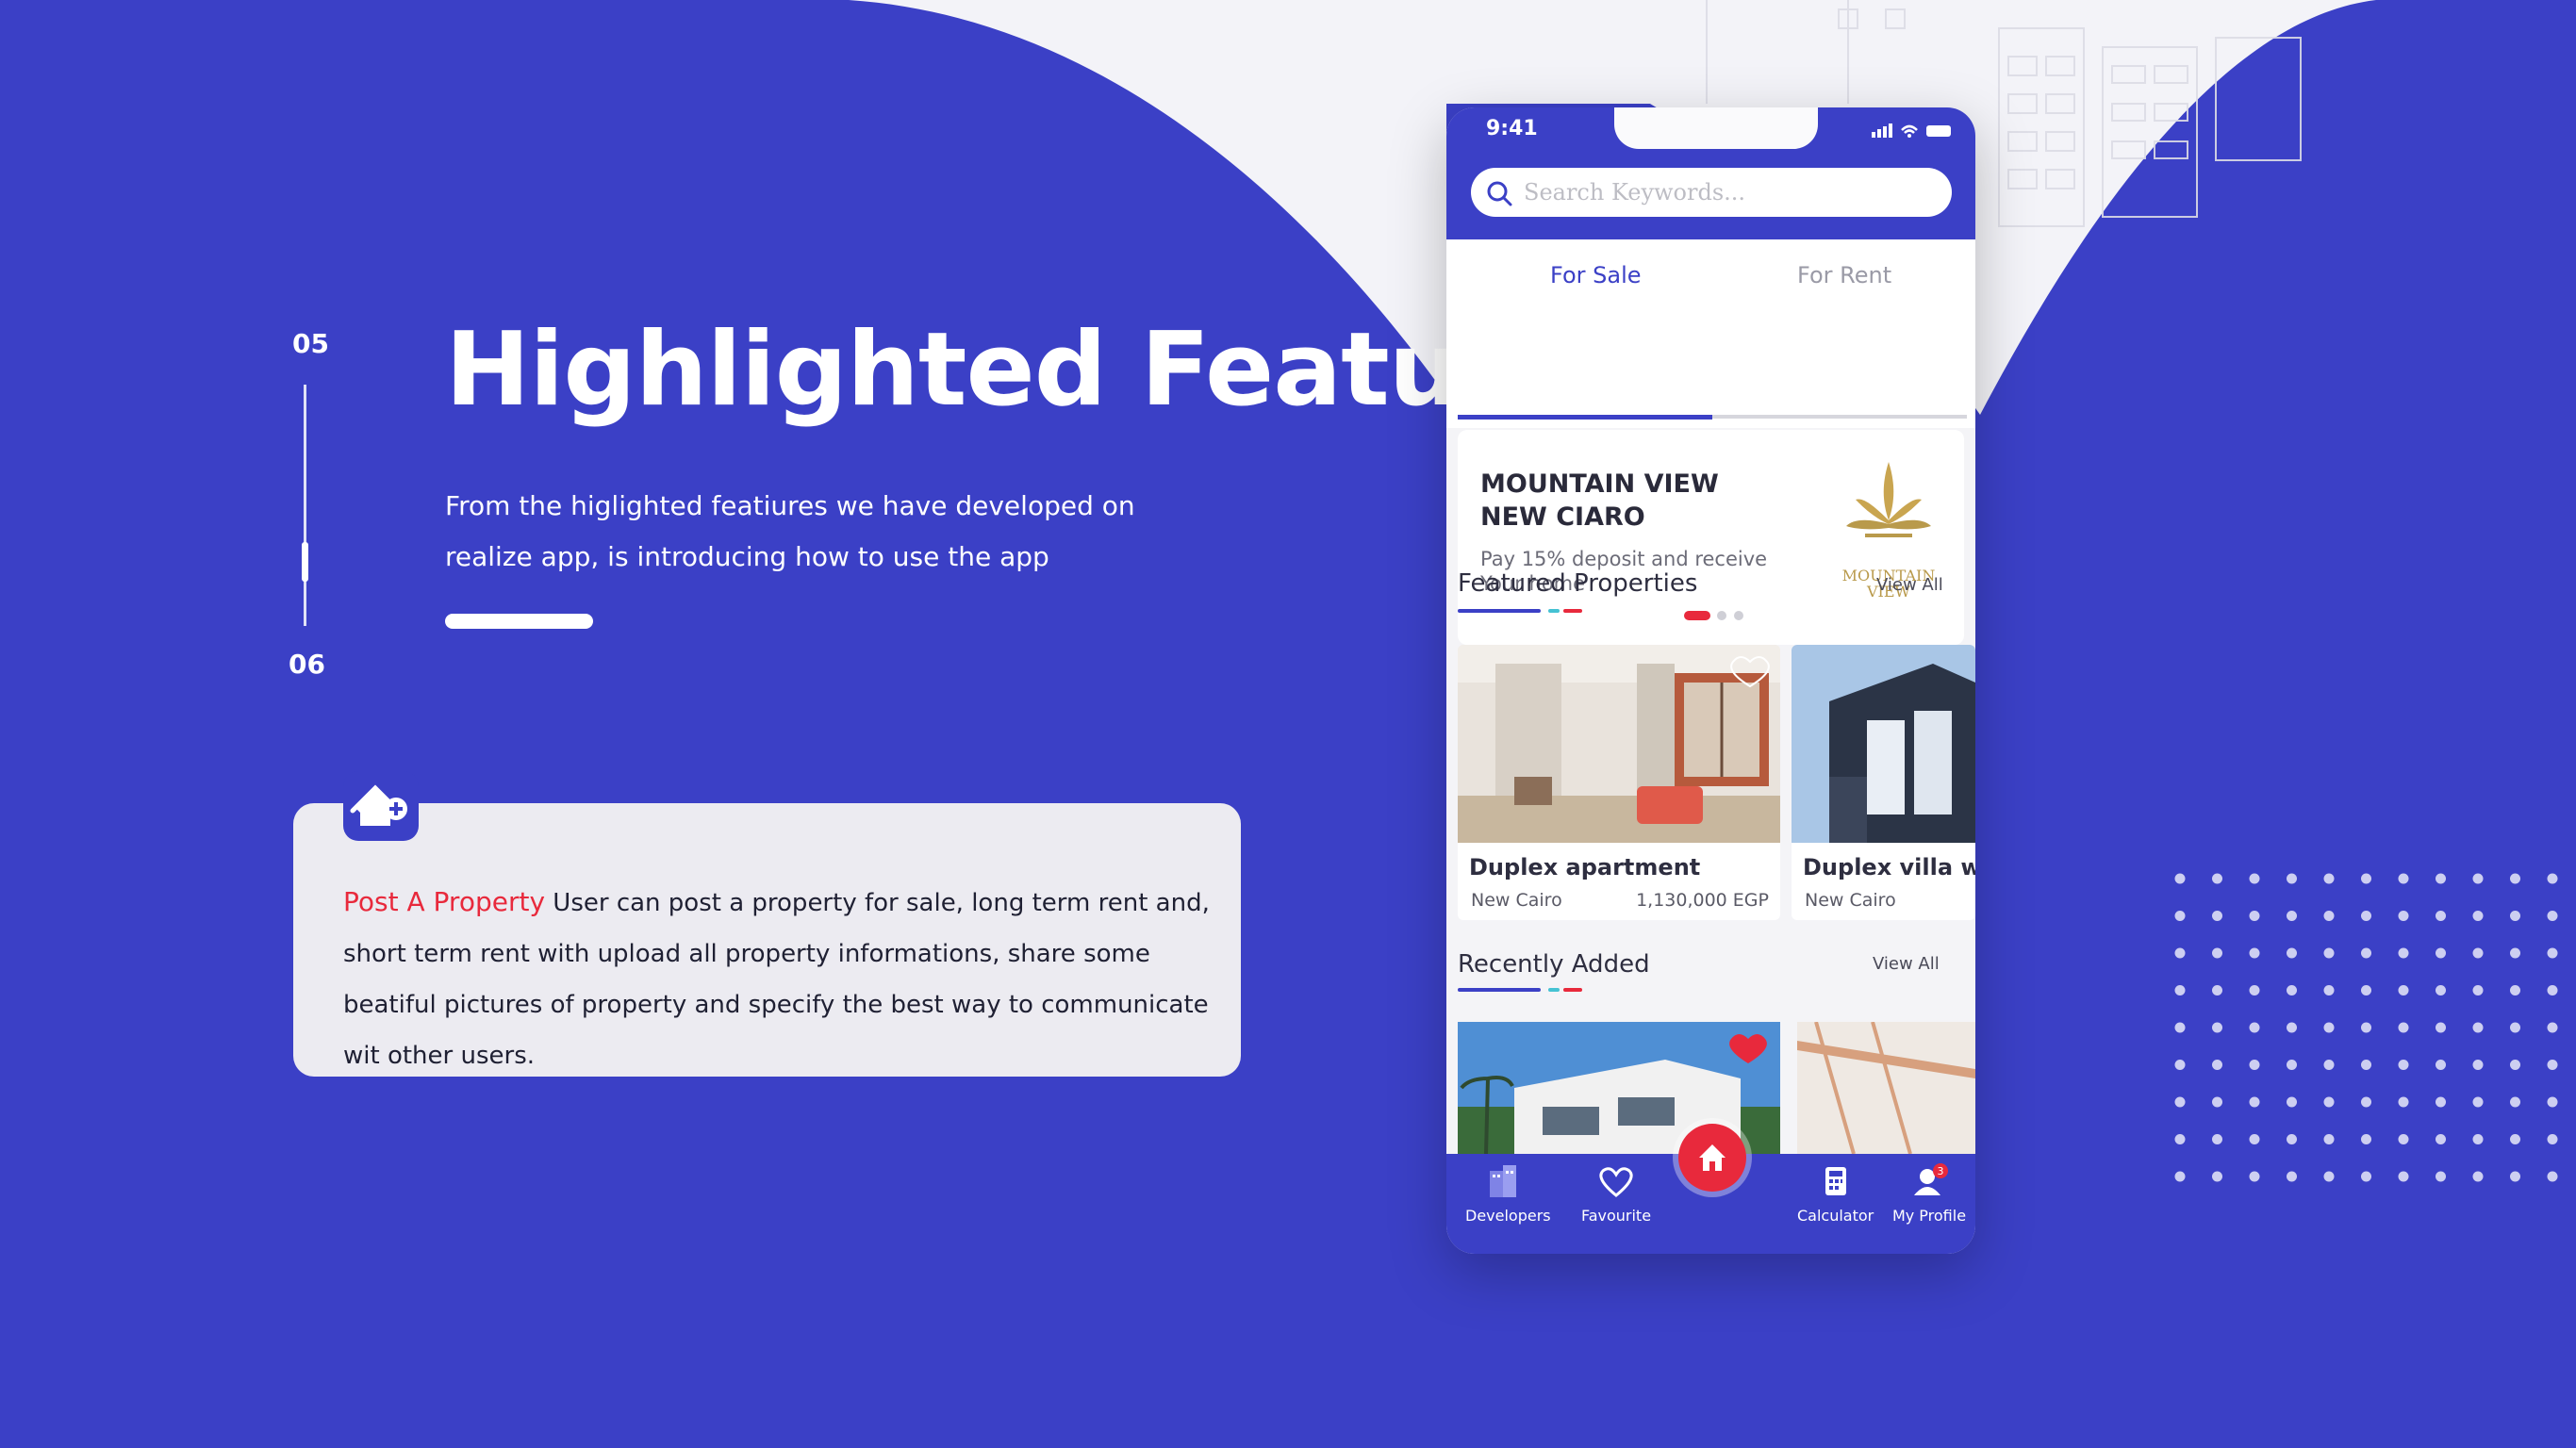 This screenshot has width=2576, height=1448. Describe the element at coordinates (1572, 990) in the screenshot. I see `recent-underline-red` at that location.